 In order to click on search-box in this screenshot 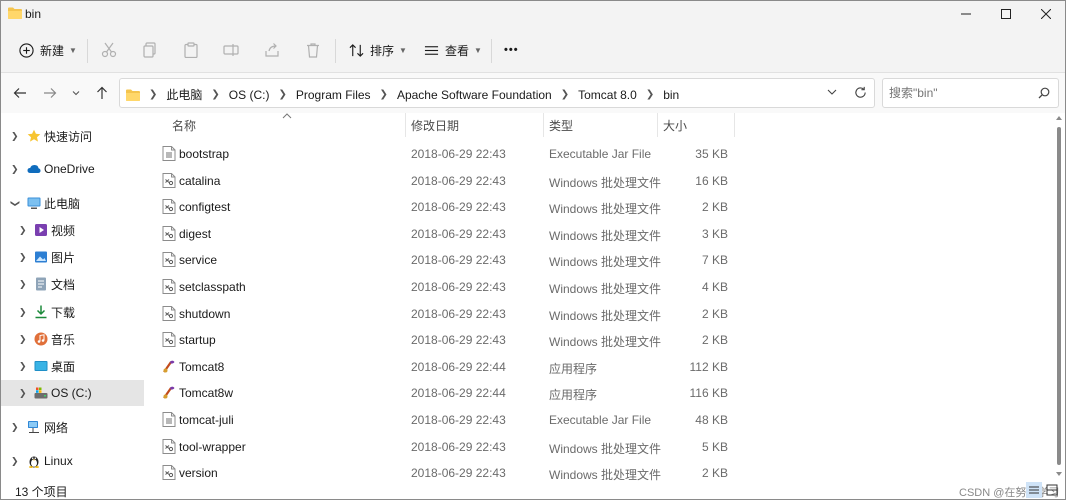, I will do `click(970, 93)`.